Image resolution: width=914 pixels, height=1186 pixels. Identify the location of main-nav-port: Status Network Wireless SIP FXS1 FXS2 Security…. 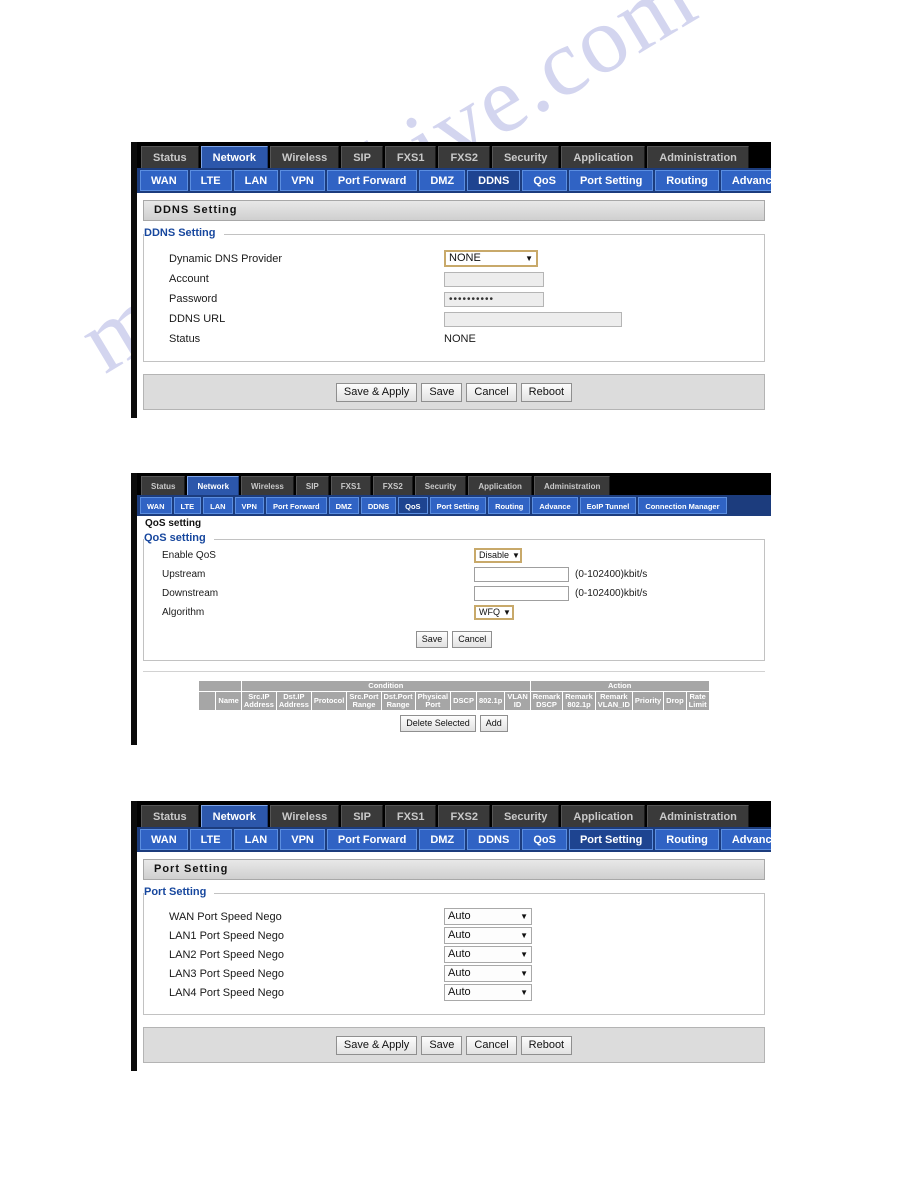
(454, 814).